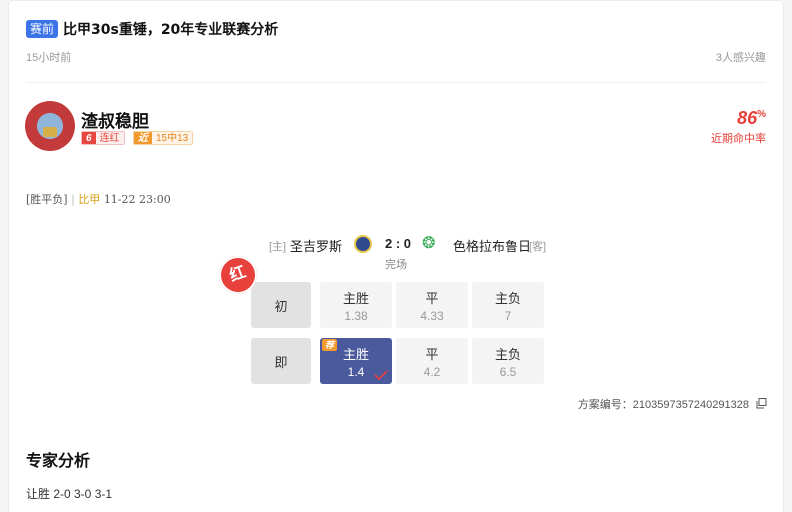 The width and height of the screenshot is (792, 512). Describe the element at coordinates (58, 460) in the screenshot. I see `analysis-title: 专家分析` at that location.